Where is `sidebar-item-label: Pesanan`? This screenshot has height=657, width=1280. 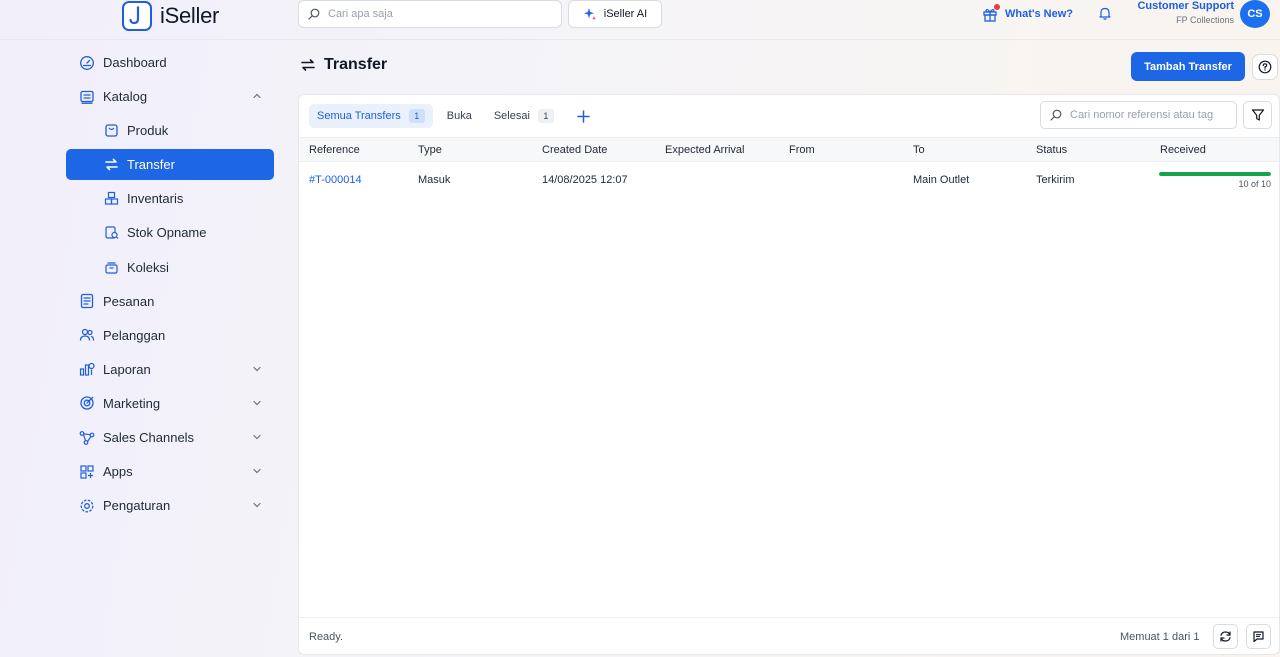
sidebar-item-label: Pesanan is located at coordinates (129, 301).